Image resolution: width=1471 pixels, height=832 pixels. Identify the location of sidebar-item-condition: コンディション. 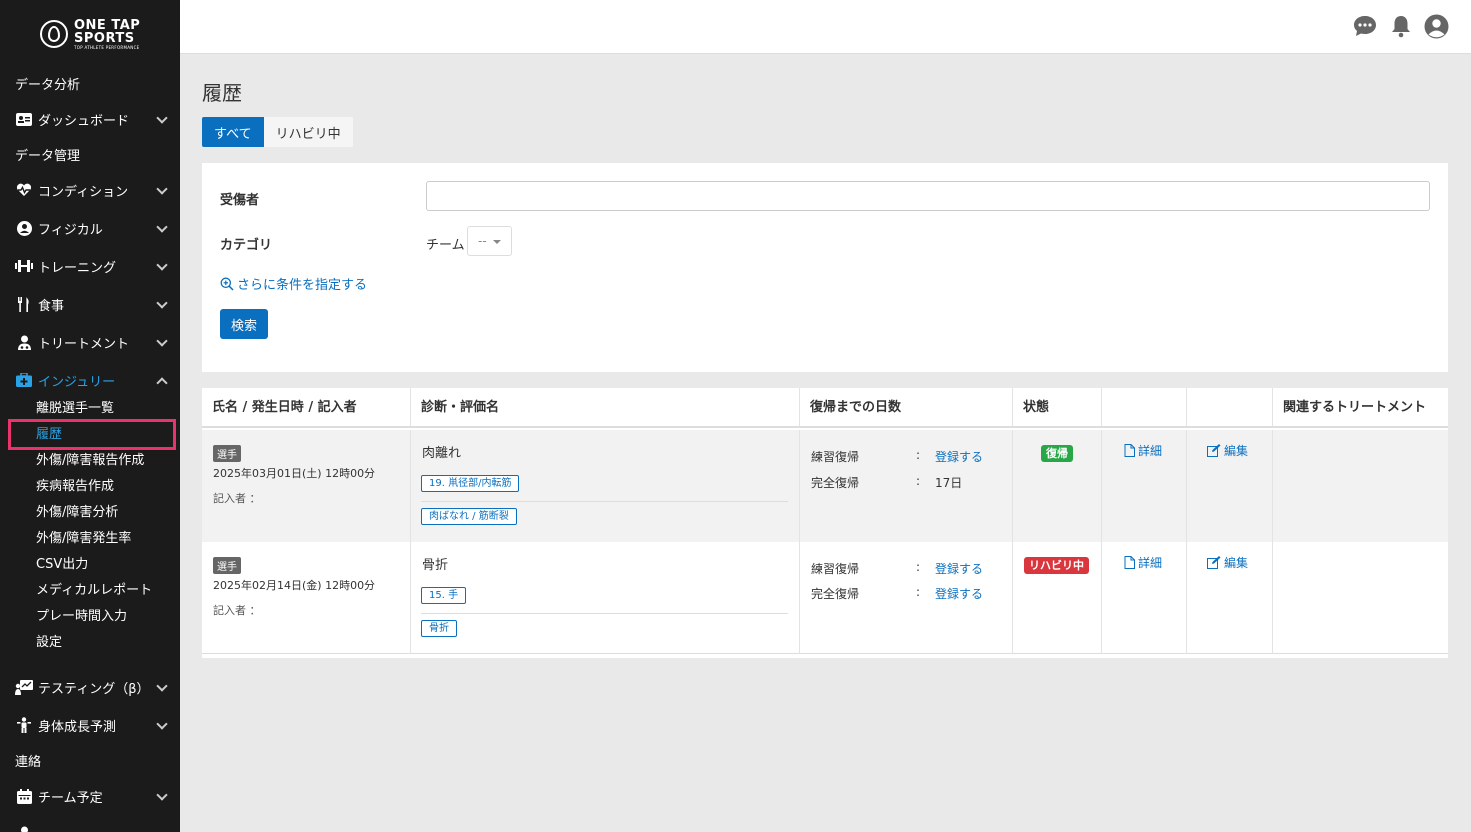
(90, 190).